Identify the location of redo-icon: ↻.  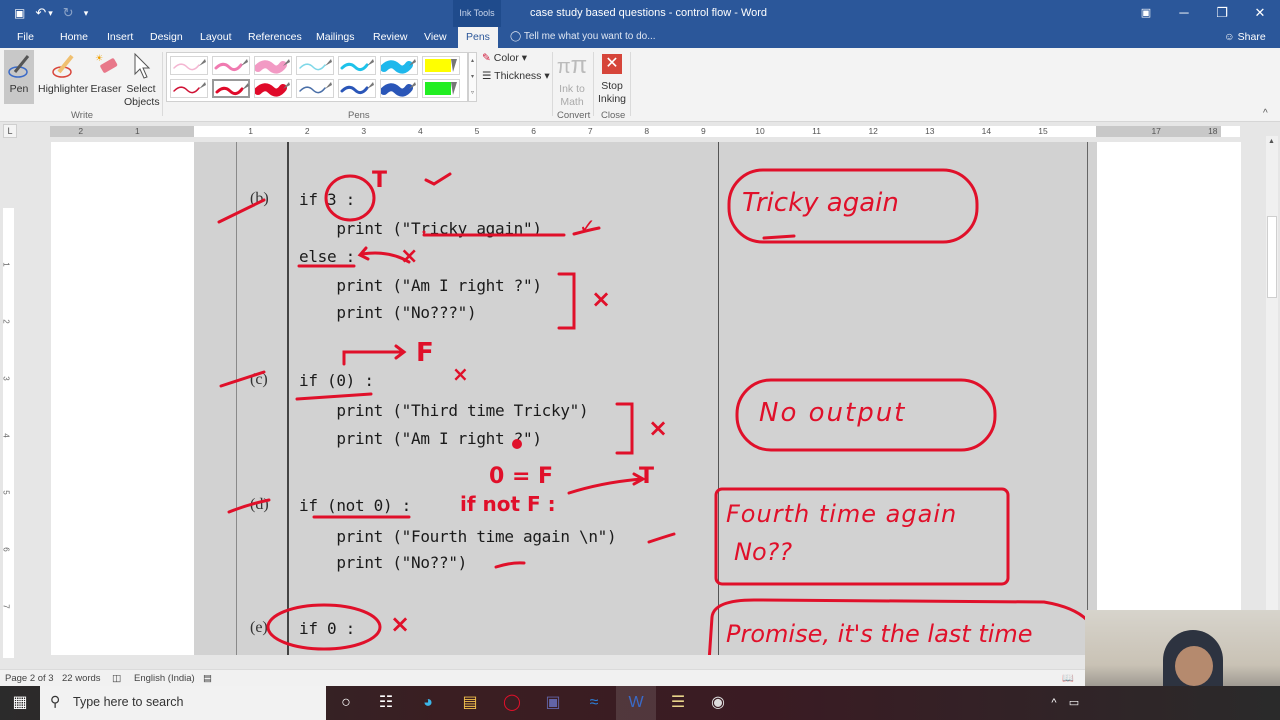
(68, 13).